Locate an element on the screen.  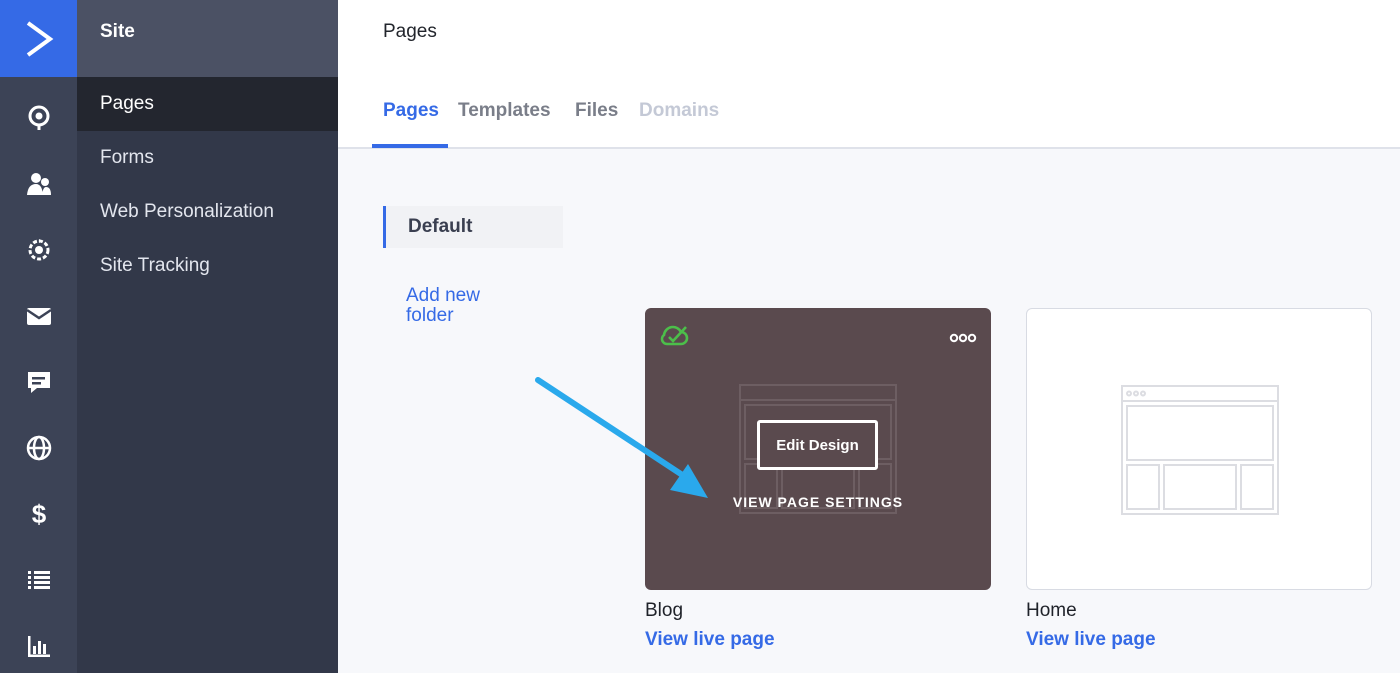
email-icon is located at coordinates (38, 316).